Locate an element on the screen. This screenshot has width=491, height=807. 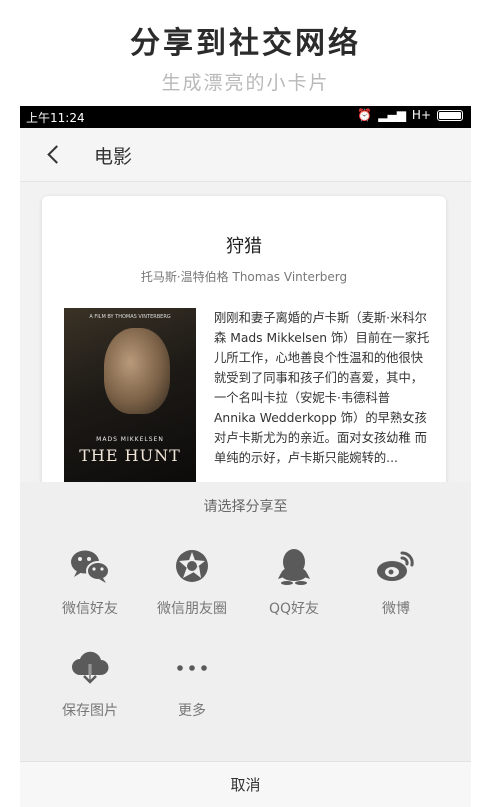
status-time: 上午11:24 is located at coordinates (55, 118).